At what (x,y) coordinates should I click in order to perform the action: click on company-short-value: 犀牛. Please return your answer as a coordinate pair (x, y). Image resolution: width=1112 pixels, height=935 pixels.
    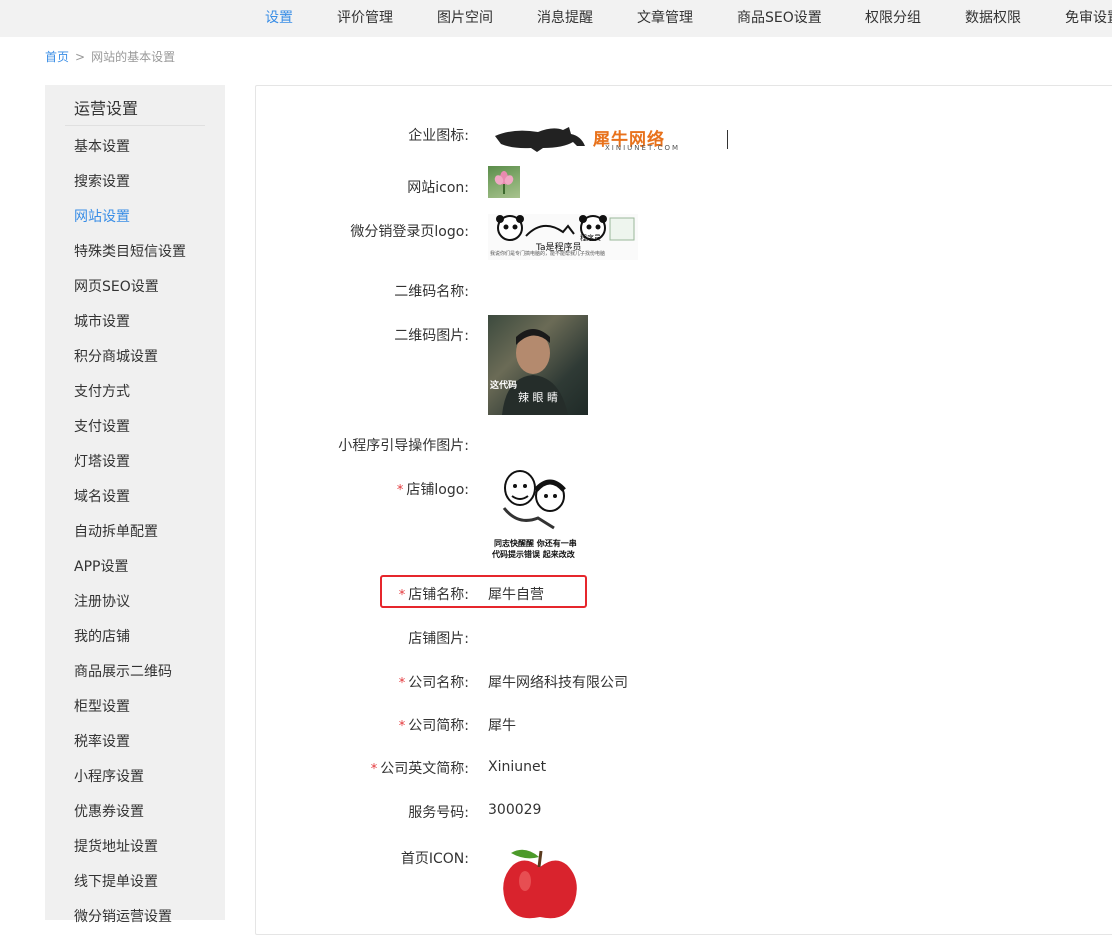
    Looking at the image, I should click on (502, 726).